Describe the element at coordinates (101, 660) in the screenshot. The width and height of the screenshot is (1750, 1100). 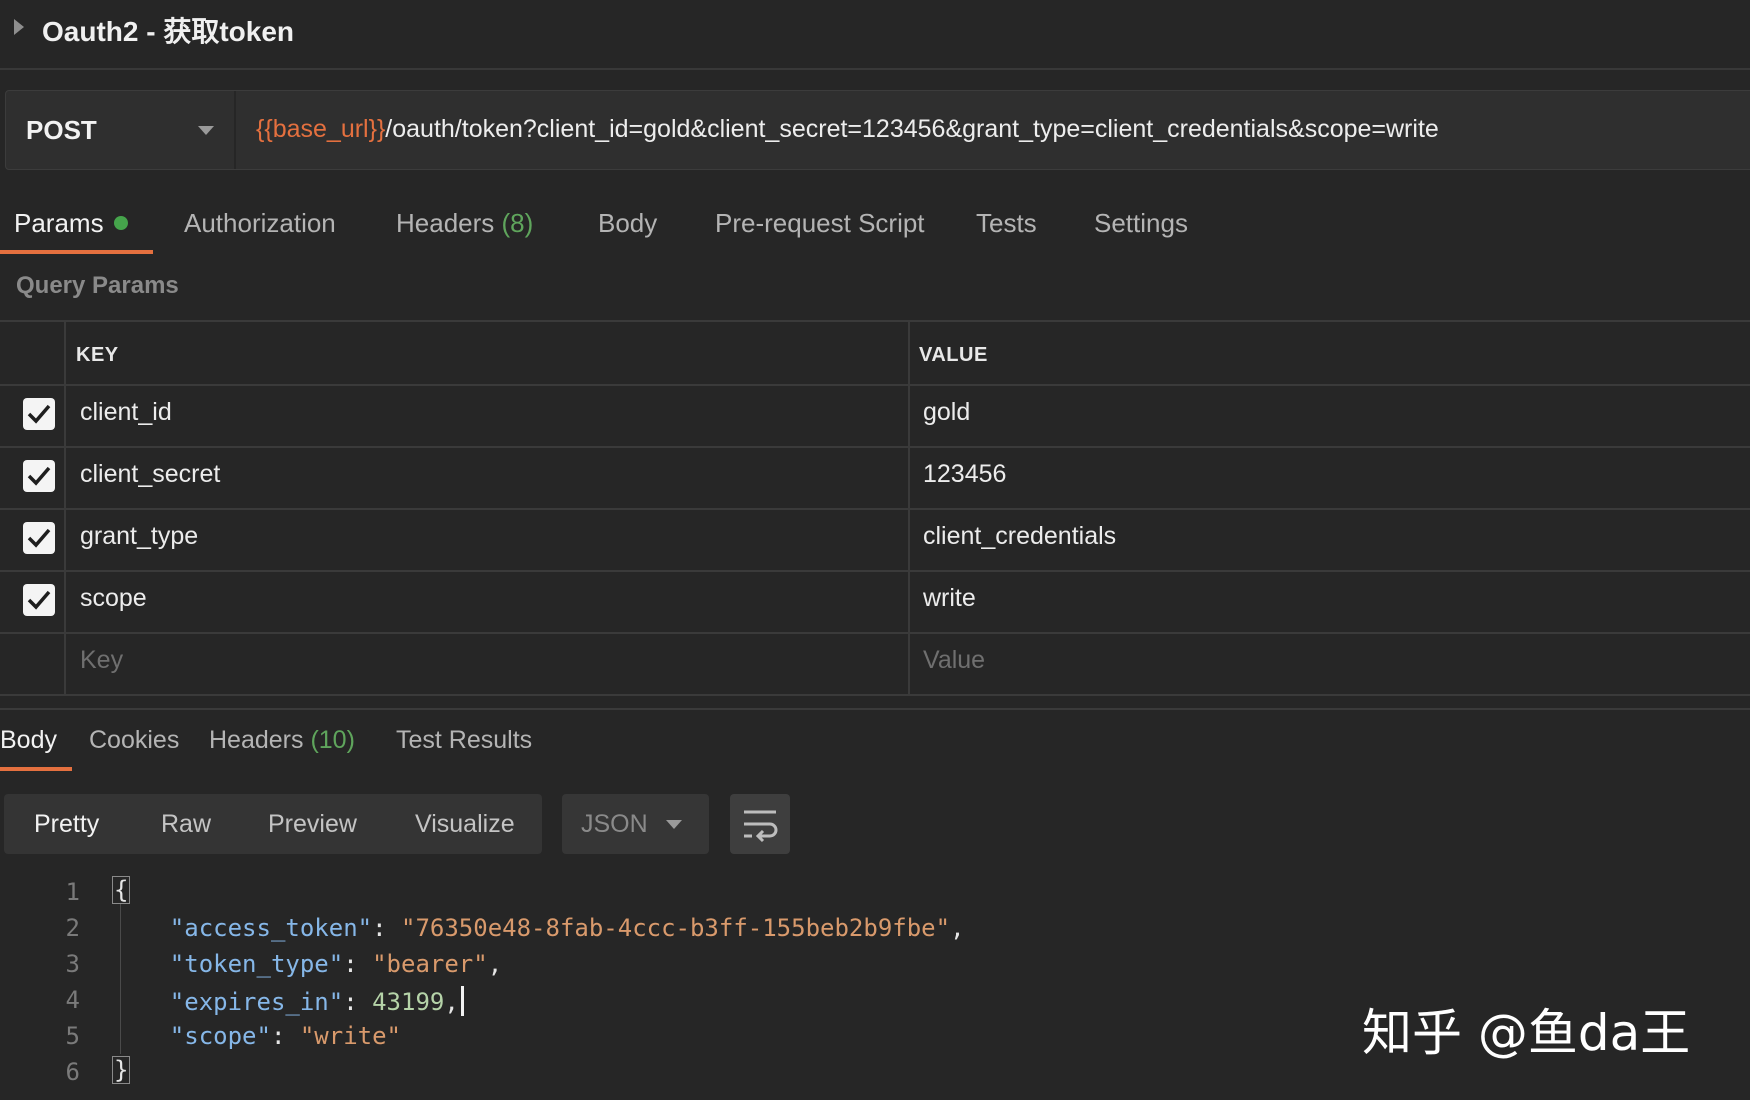
I see `new-key-input: Key` at that location.